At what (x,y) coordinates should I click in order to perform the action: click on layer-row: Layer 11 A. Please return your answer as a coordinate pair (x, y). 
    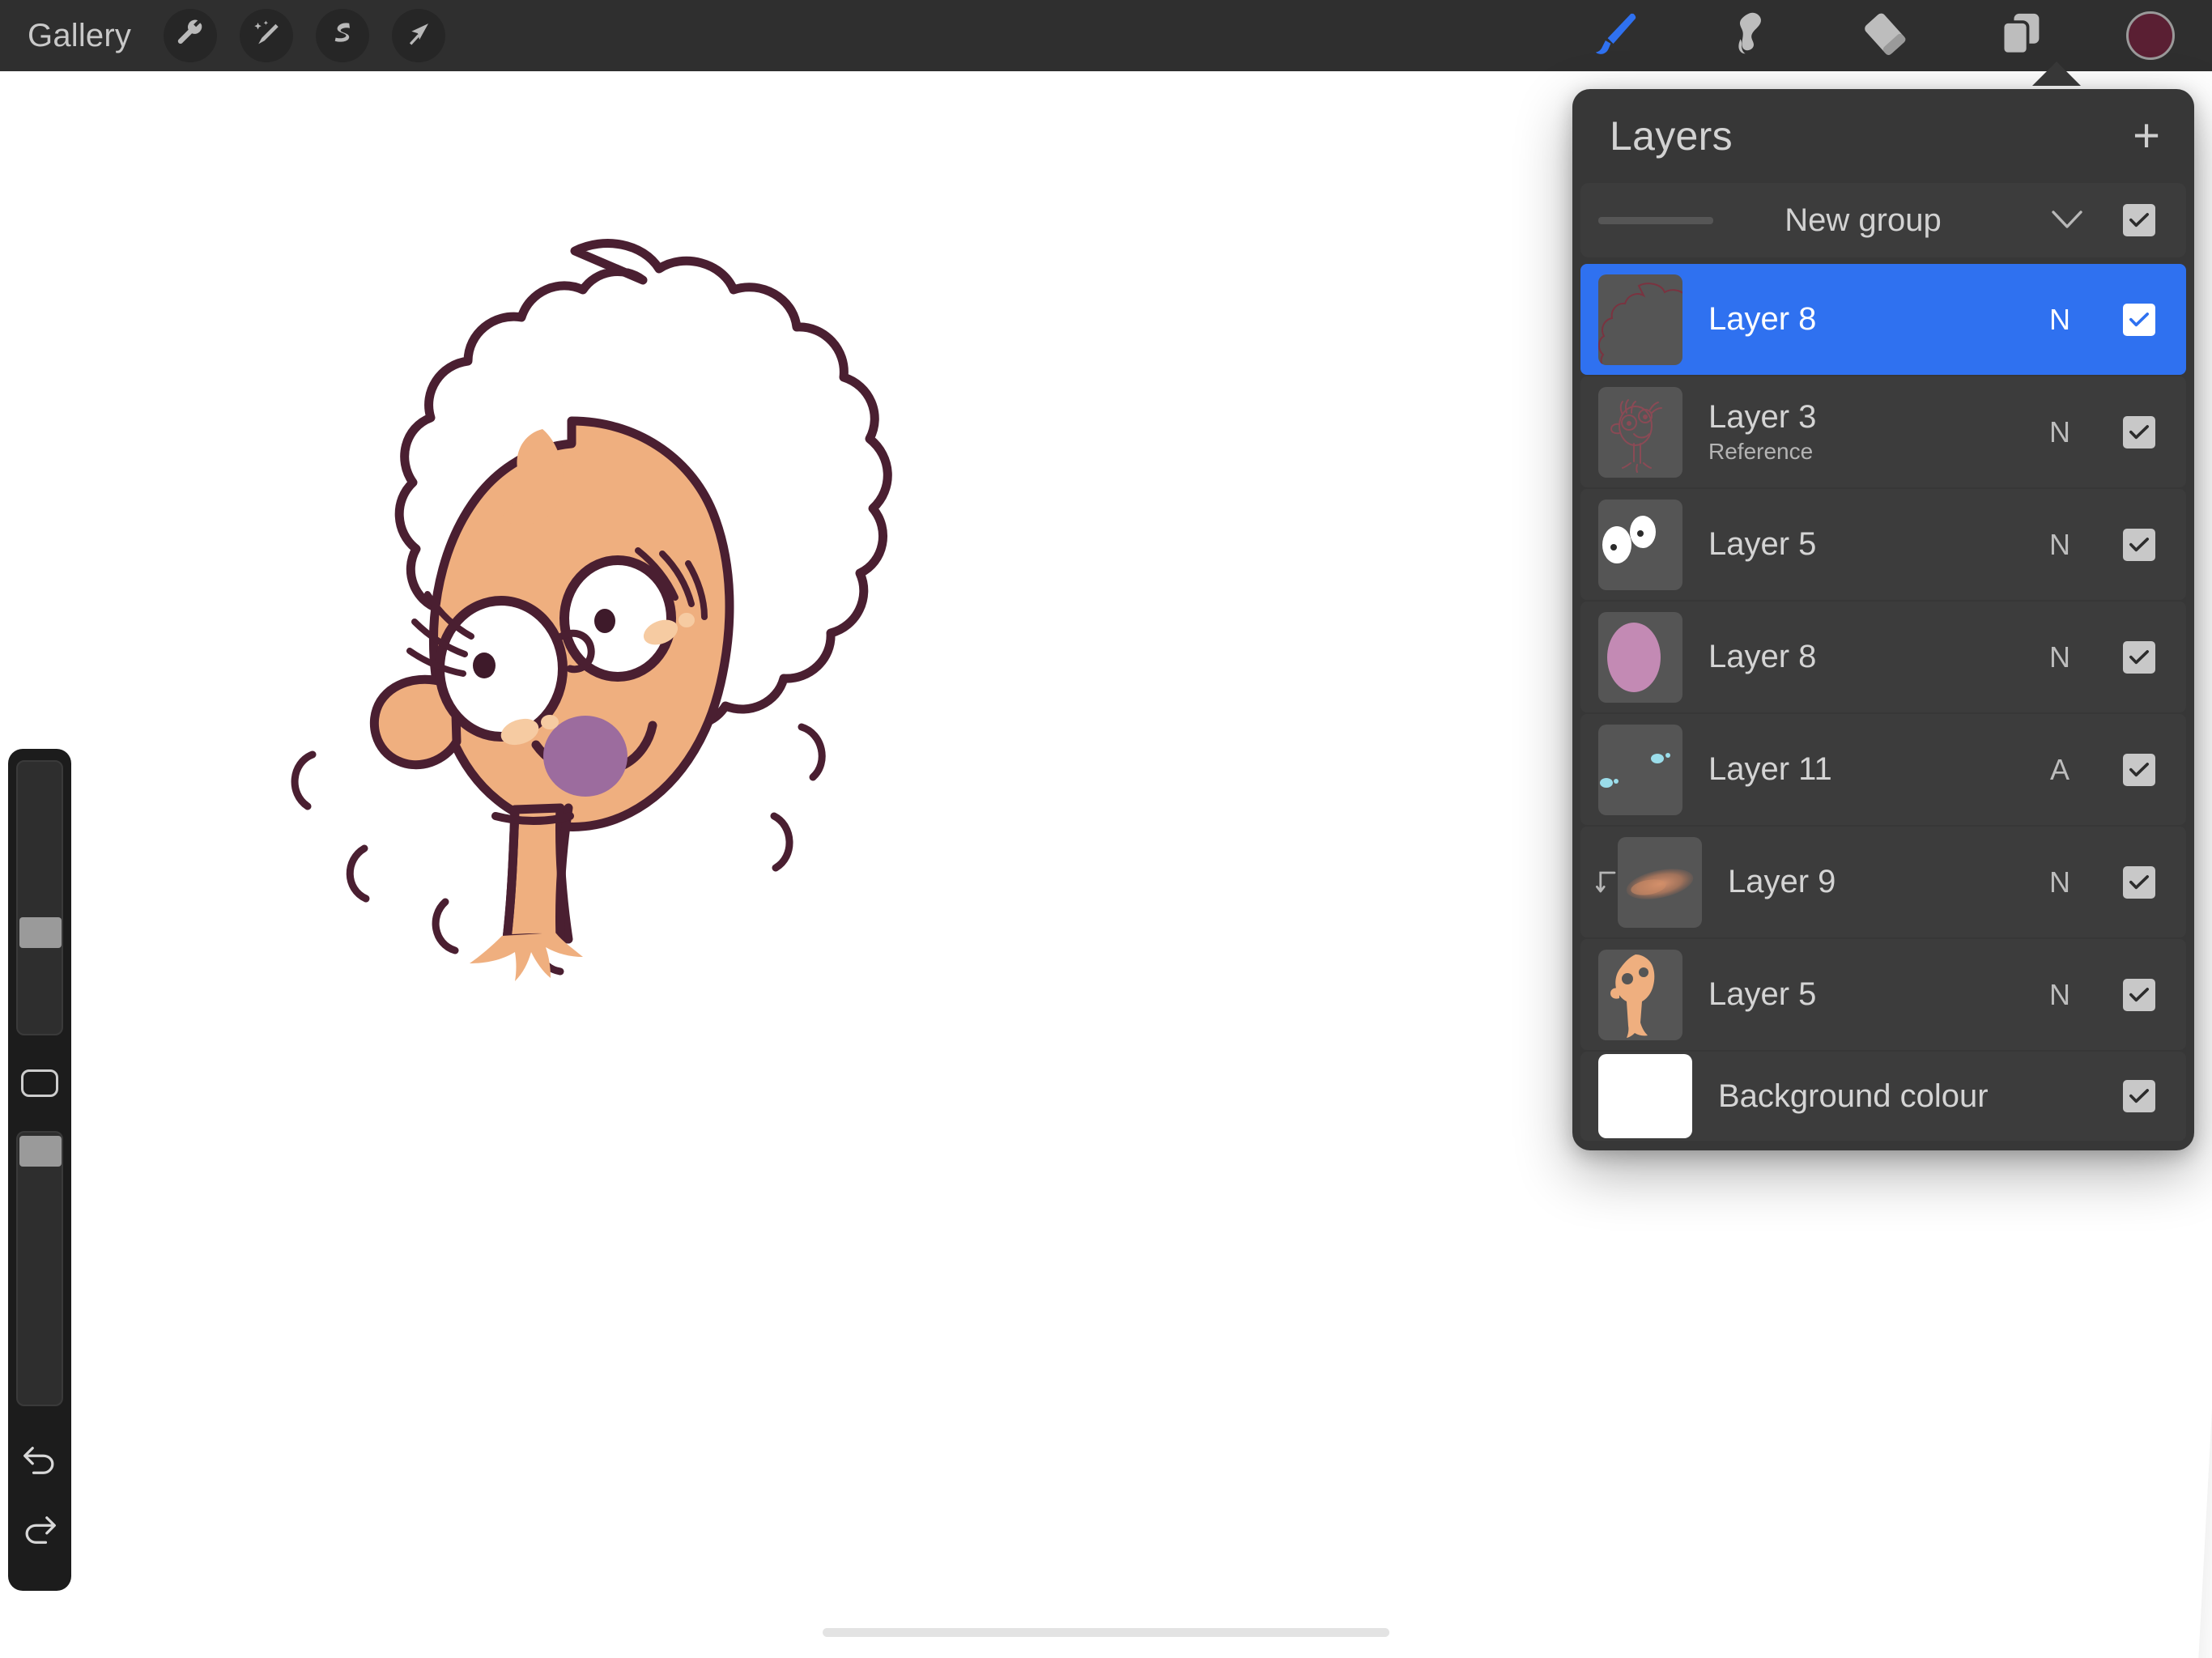
    Looking at the image, I should click on (1883, 769).